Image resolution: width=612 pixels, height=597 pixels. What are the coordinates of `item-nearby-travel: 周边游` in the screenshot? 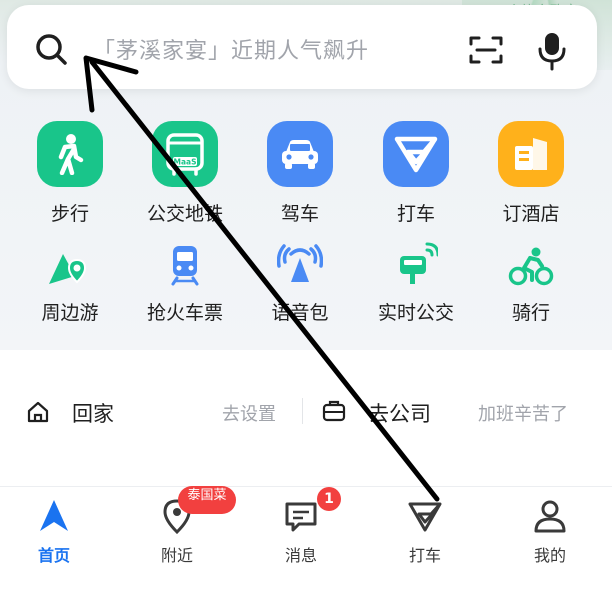 It's located at (70, 282).